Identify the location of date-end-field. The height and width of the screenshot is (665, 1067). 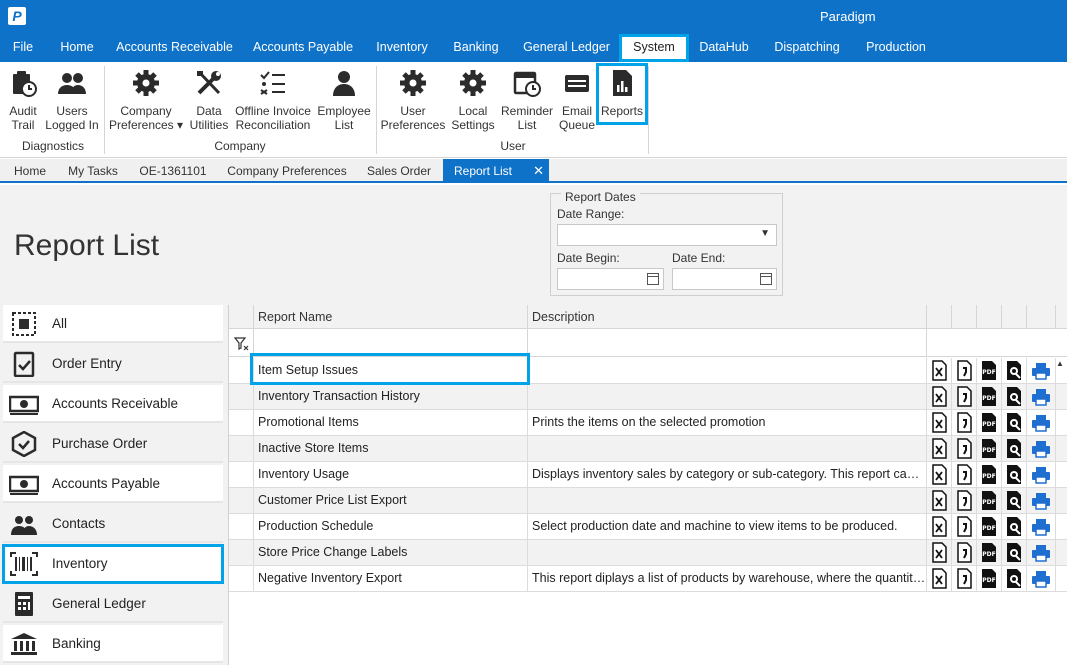
(724, 279).